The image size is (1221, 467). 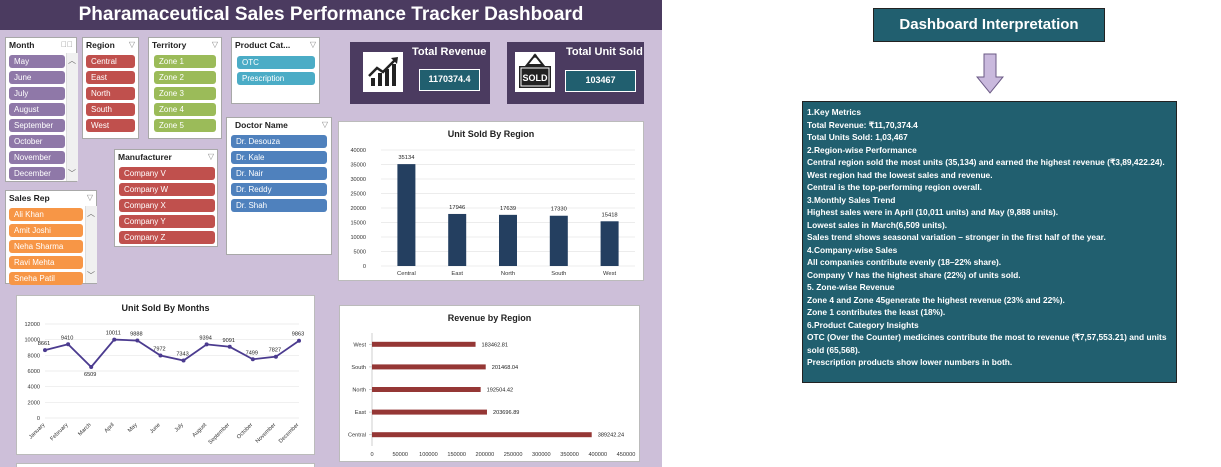 What do you see at coordinates (46, 246) in the screenshot?
I see `slicer-item-sales-rep: Neha Sharma` at bounding box center [46, 246].